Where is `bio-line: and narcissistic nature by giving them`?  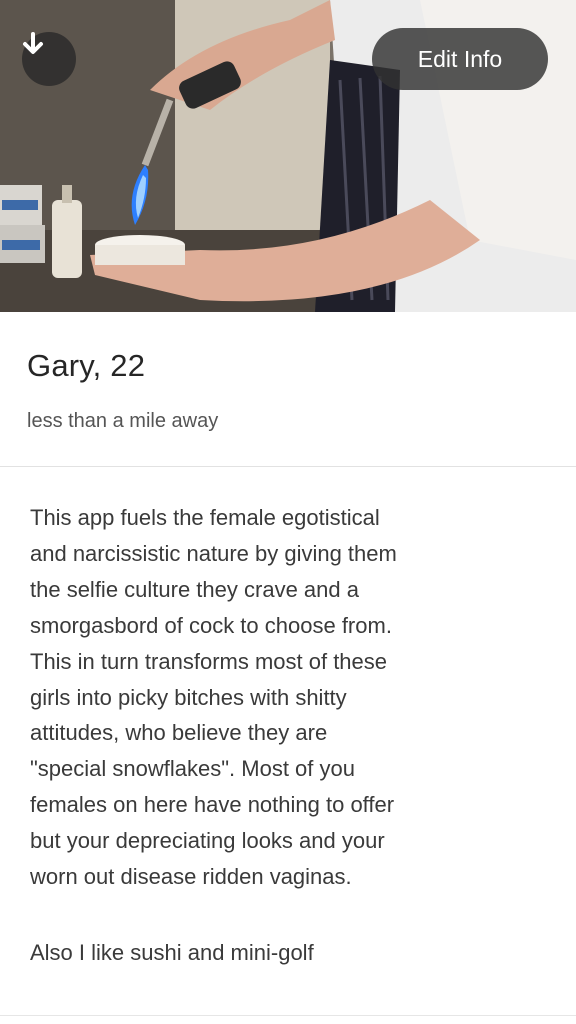
bio-line: and narcissistic nature by giving them is located at coordinates (213, 553).